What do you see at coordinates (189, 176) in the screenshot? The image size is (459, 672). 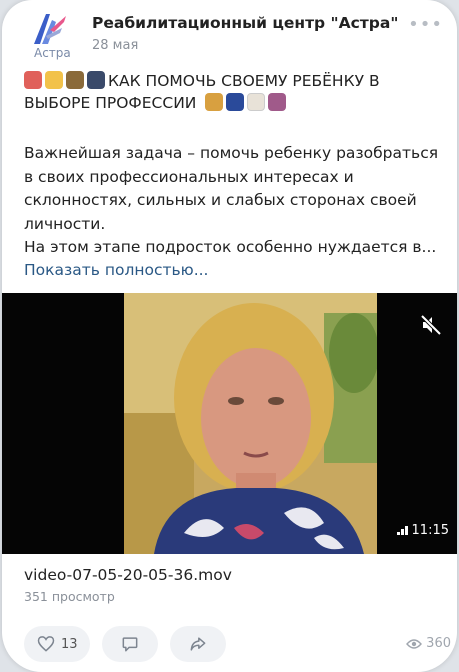 I see `text-line: в своих профессиональных интересах и` at bounding box center [189, 176].